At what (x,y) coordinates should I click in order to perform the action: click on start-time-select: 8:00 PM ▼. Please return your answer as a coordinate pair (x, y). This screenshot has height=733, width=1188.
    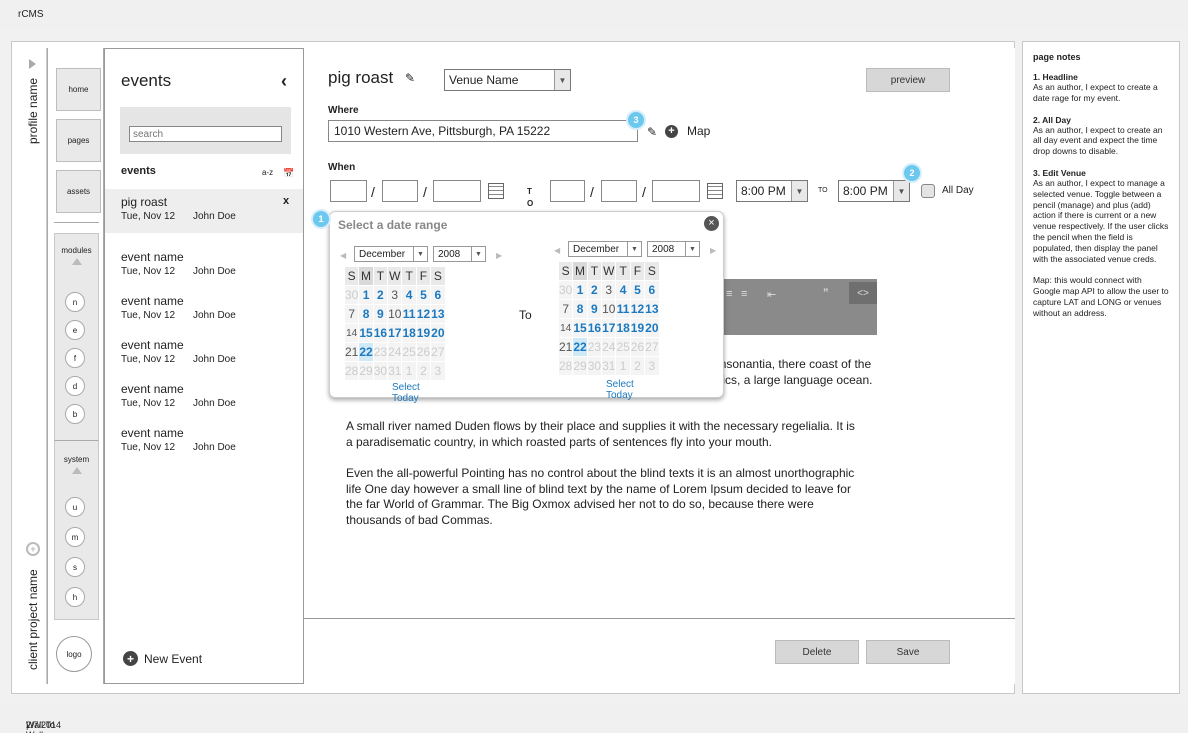
    Looking at the image, I should click on (772, 191).